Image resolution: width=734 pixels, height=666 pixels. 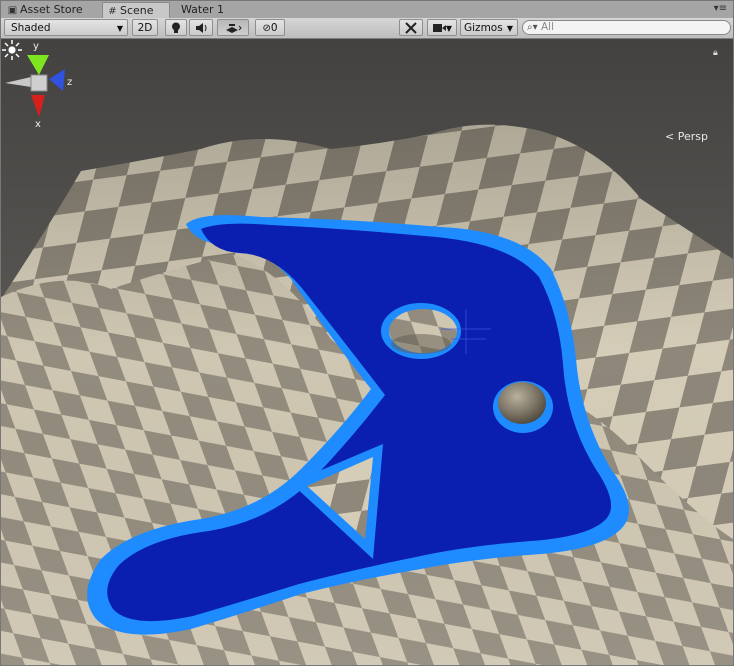 I want to click on tab-bar: ▣ Asset Store # Scene Water 1 ▾≡, so click(x=367, y=10).